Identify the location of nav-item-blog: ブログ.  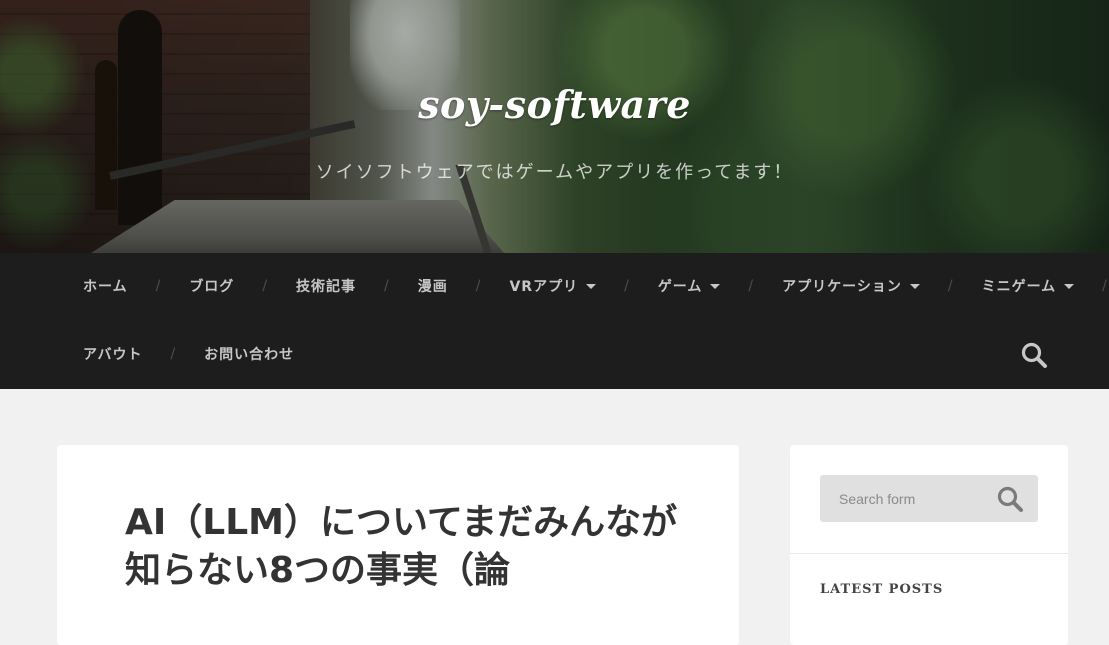
(211, 286).